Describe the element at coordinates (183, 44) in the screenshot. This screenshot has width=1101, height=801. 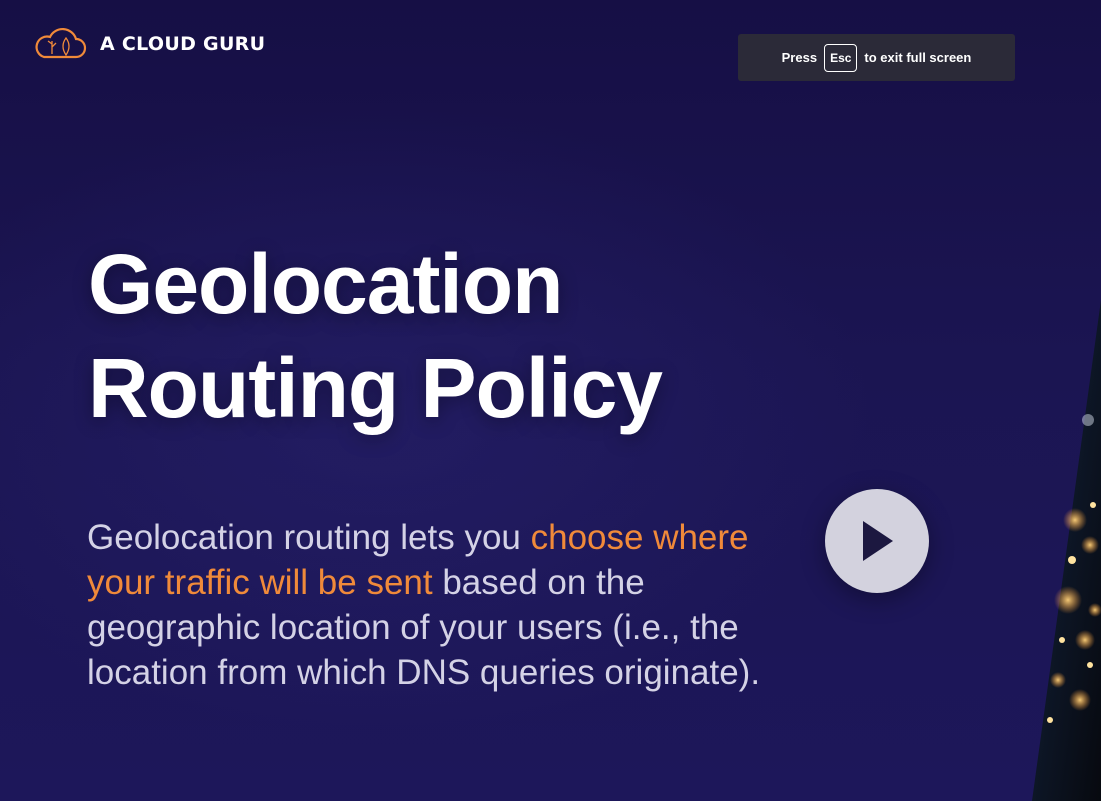
I see `brand-name: A CLOUD GURU` at that location.